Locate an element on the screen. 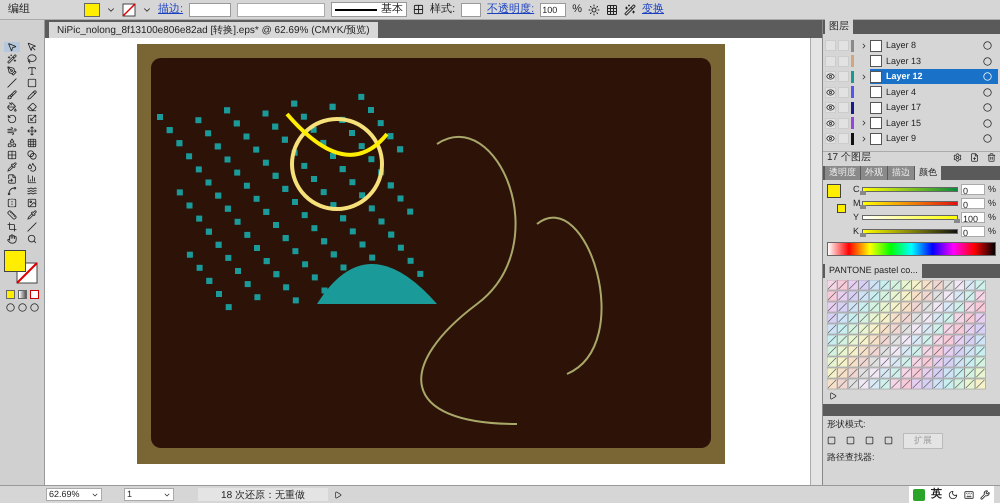  settings-icon is located at coordinates (985, 495).